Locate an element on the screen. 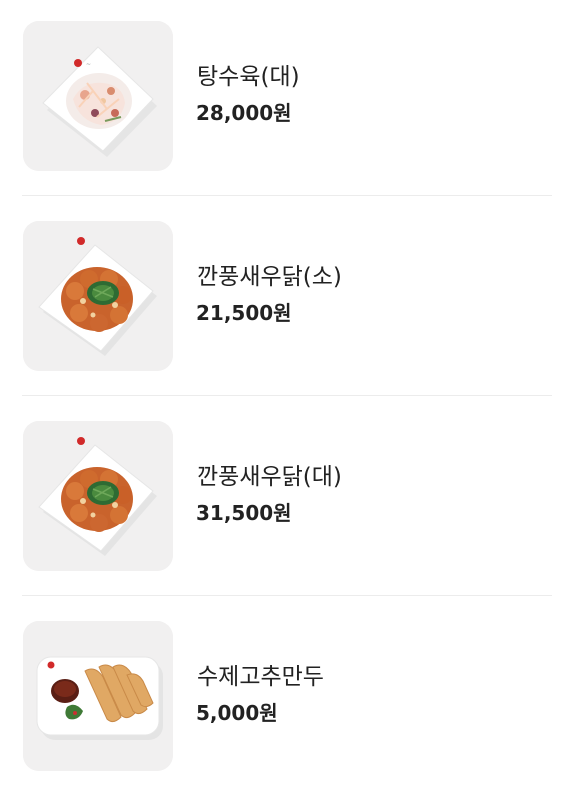 This screenshot has width=562, height=800. menu-item-price: 31,500원 is located at coordinates (244, 513).